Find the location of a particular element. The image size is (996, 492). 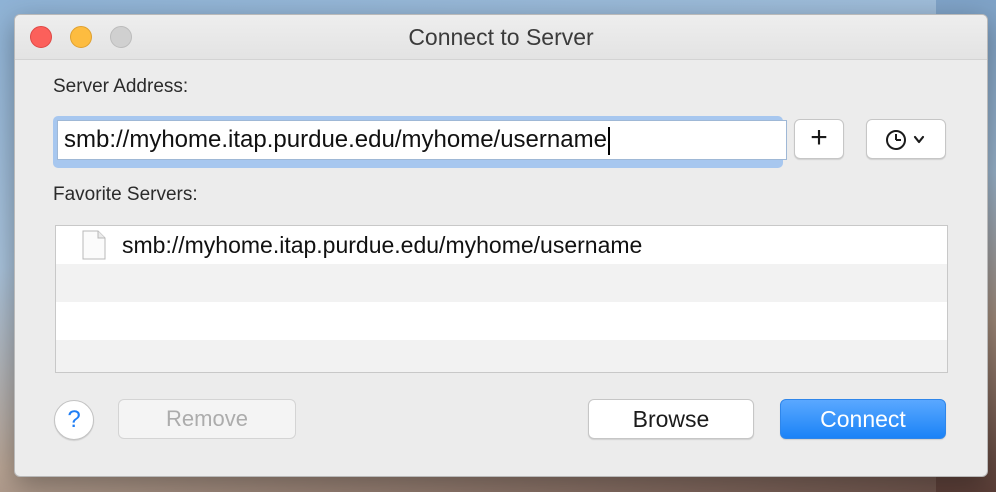

plus-icon: + is located at coordinates (819, 137).